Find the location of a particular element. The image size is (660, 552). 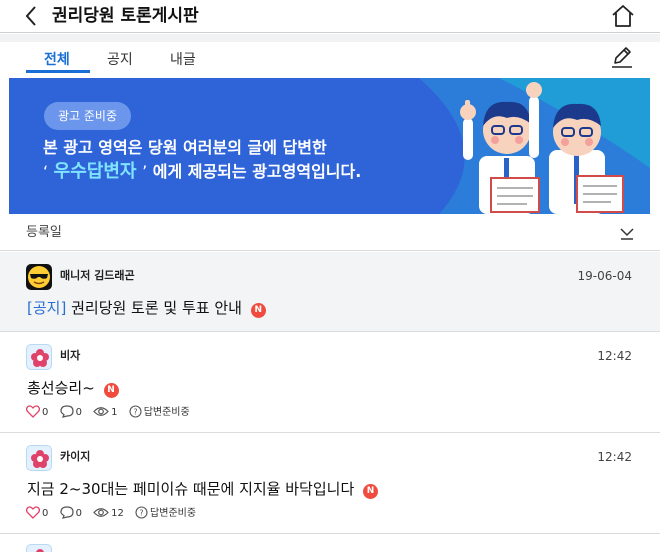

chevron-down-underline-icon is located at coordinates (627, 233).